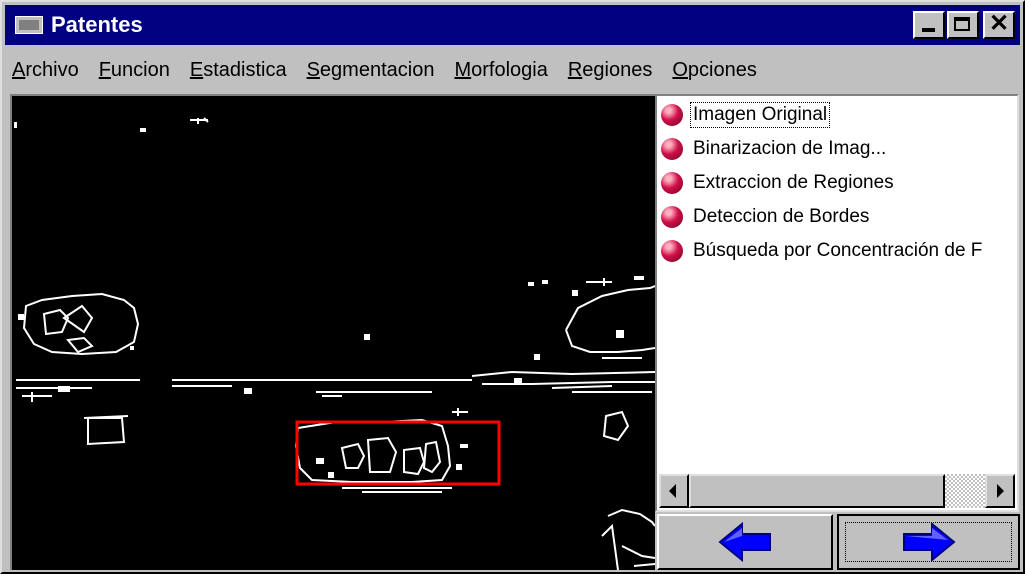 The image size is (1025, 574). I want to click on list-item-label: Deteccion de Bordes, so click(781, 216).